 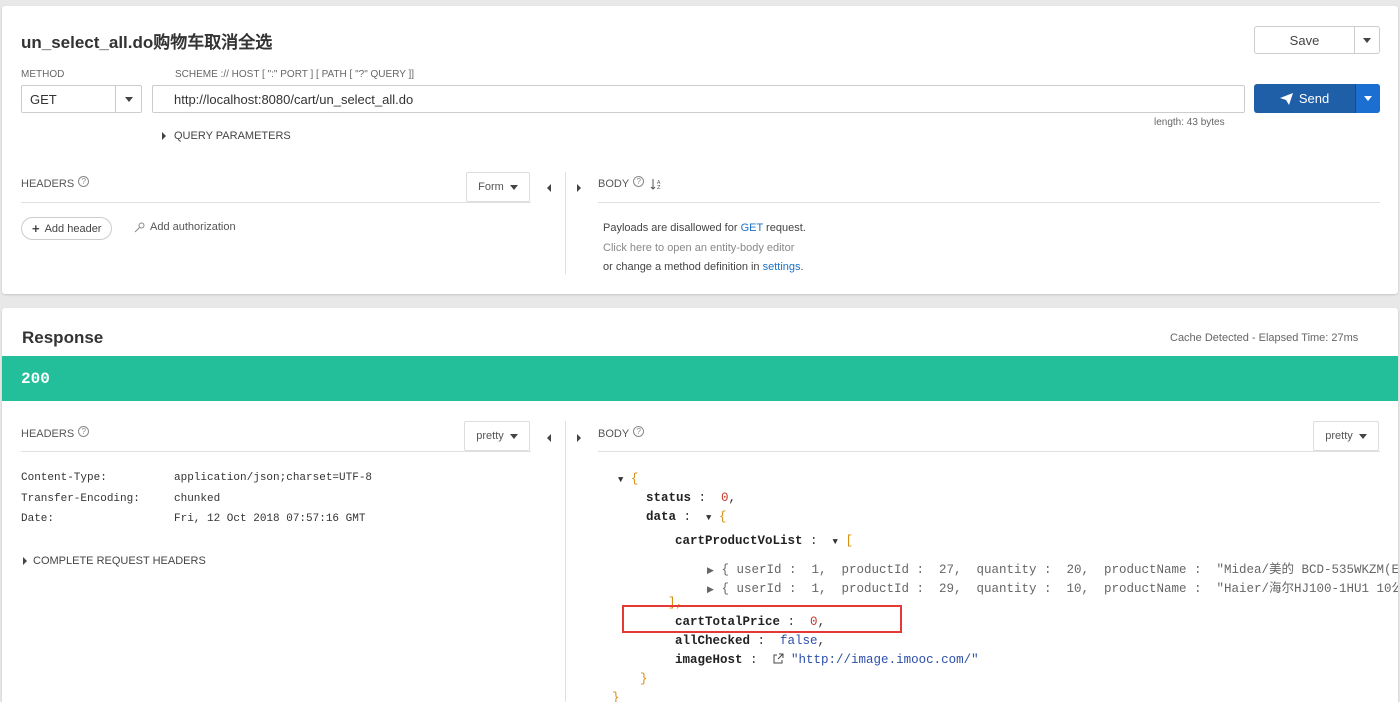 I want to click on settings-link: settings, so click(x=782, y=267).